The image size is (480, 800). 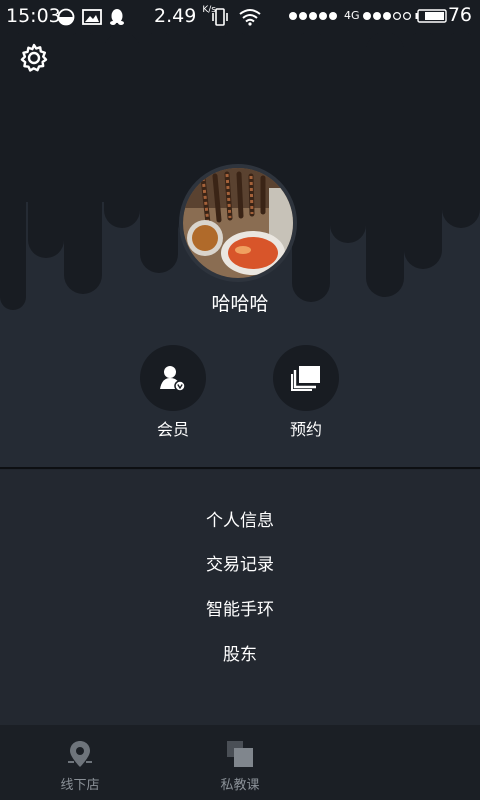 I want to click on member-button-circle, so click(x=173, y=378).